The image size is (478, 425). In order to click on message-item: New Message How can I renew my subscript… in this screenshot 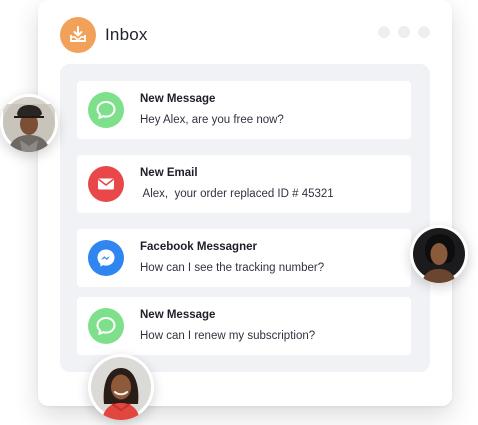, I will do `click(244, 326)`.